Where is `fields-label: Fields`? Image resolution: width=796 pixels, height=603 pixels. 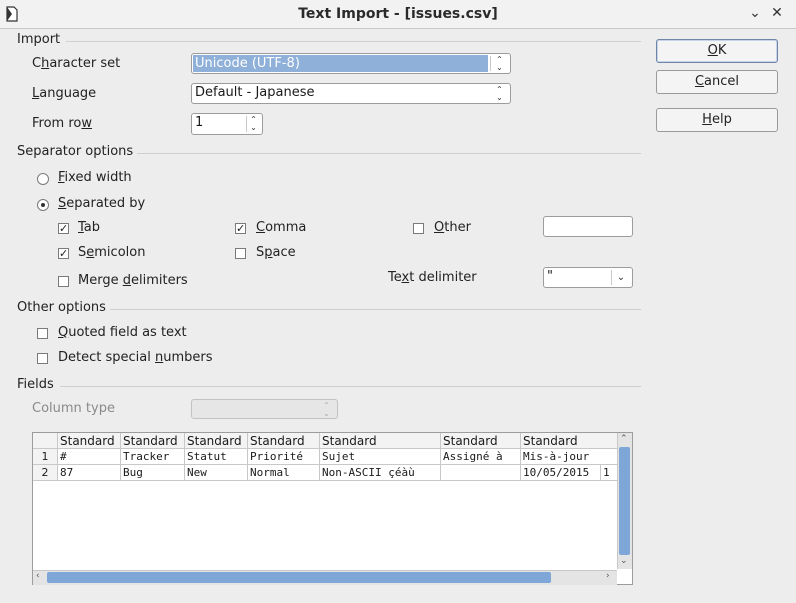
fields-label: Fields is located at coordinates (35, 384).